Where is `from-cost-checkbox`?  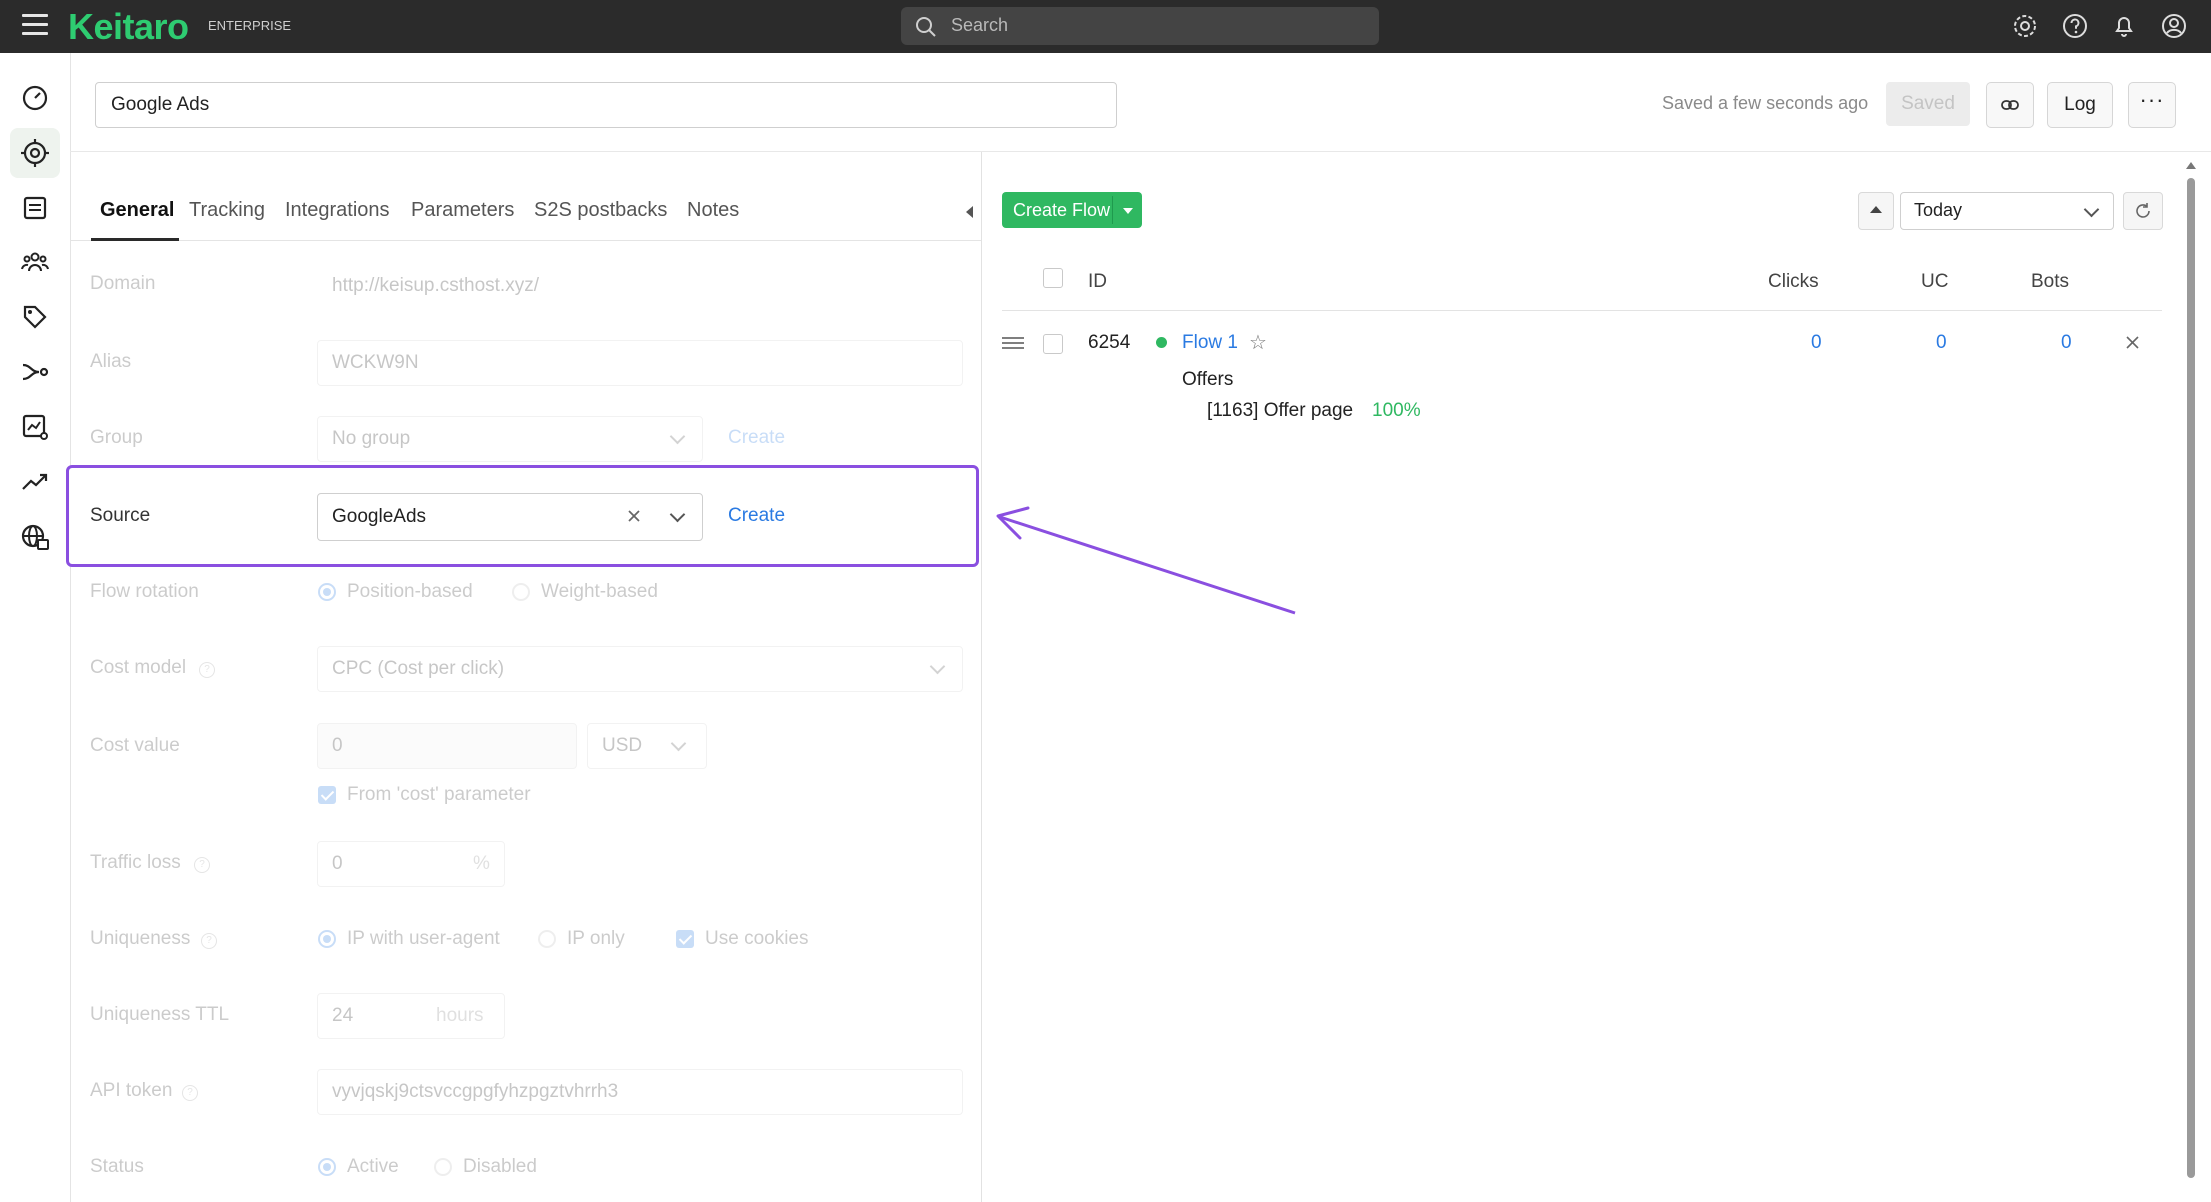
from-cost-checkbox is located at coordinates (327, 795).